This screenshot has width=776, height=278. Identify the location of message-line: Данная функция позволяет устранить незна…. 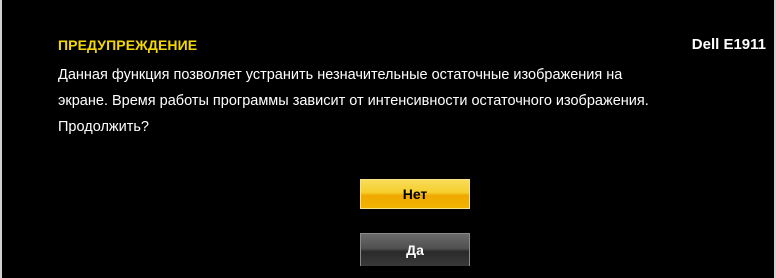
(340, 75).